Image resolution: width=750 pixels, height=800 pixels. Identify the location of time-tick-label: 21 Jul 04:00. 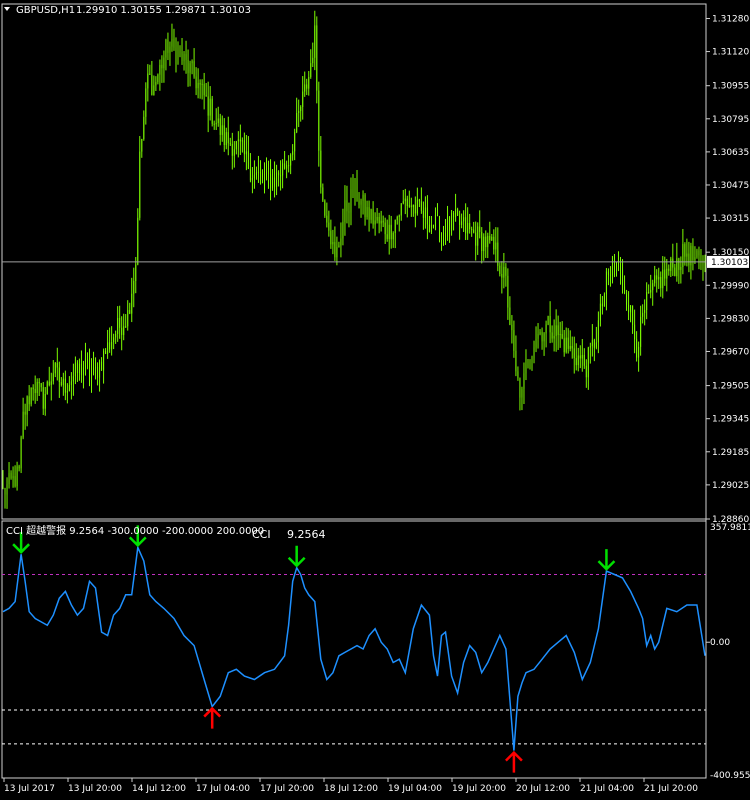
(607, 789).